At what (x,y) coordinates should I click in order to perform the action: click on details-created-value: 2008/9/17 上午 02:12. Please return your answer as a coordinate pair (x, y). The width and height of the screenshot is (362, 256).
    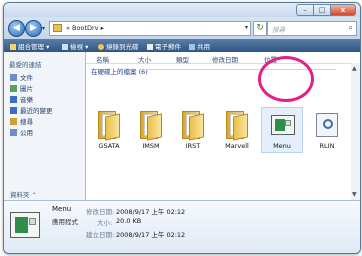
    Looking at the image, I should click on (151, 235).